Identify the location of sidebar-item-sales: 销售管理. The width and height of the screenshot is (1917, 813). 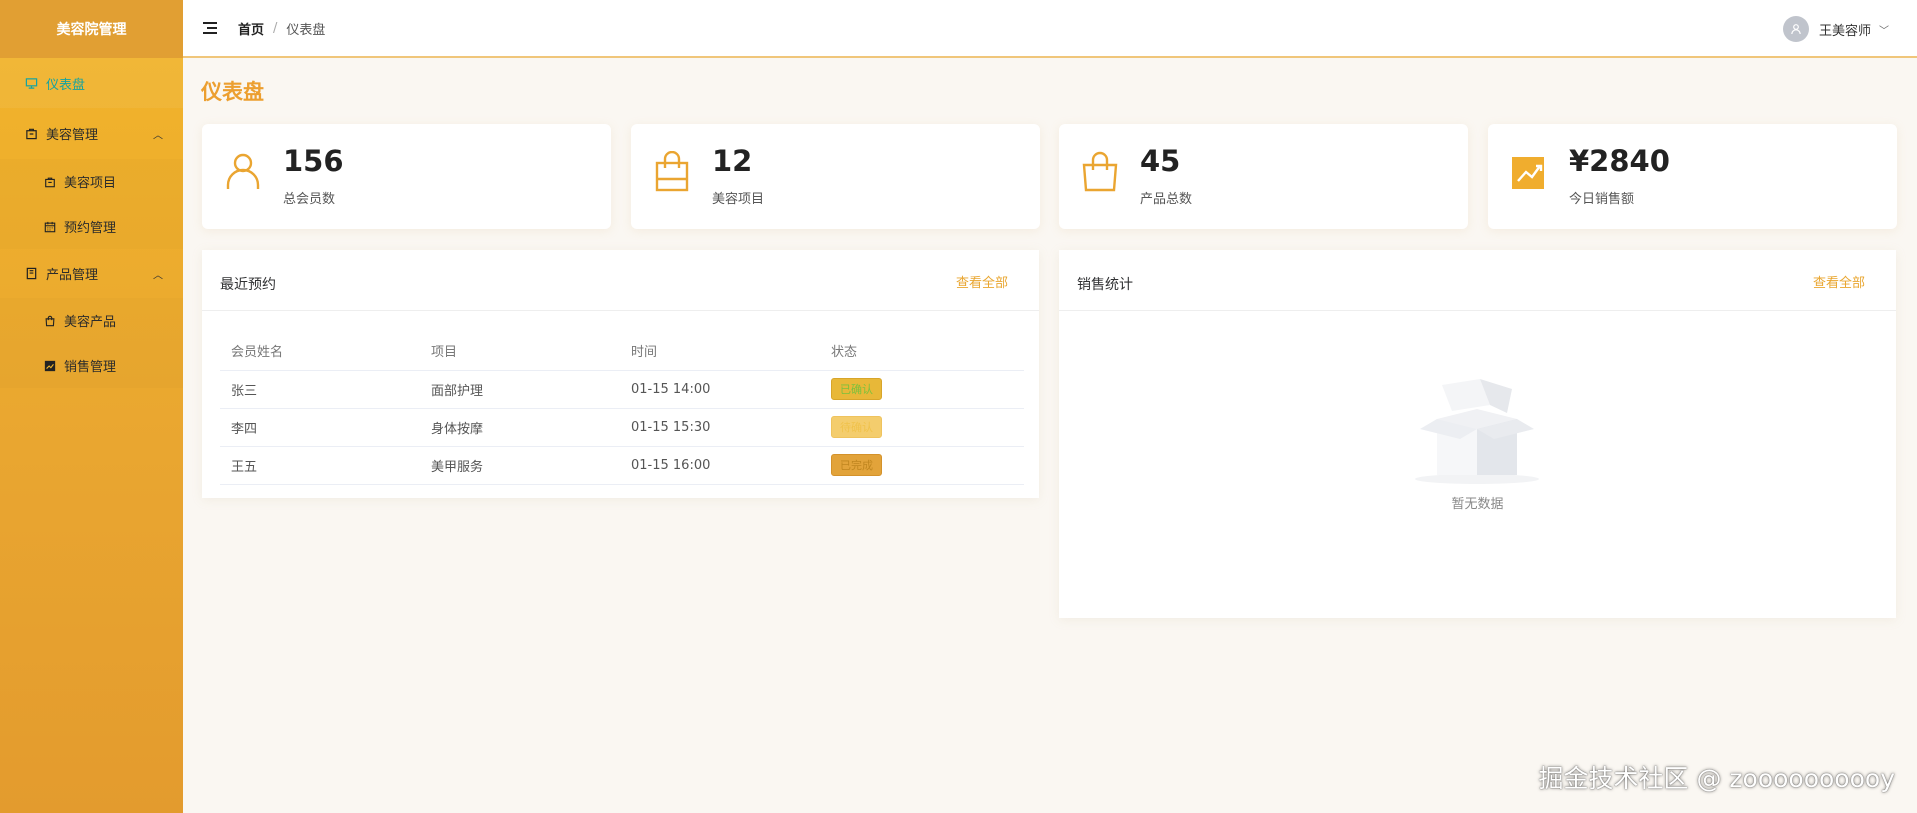
(91, 365).